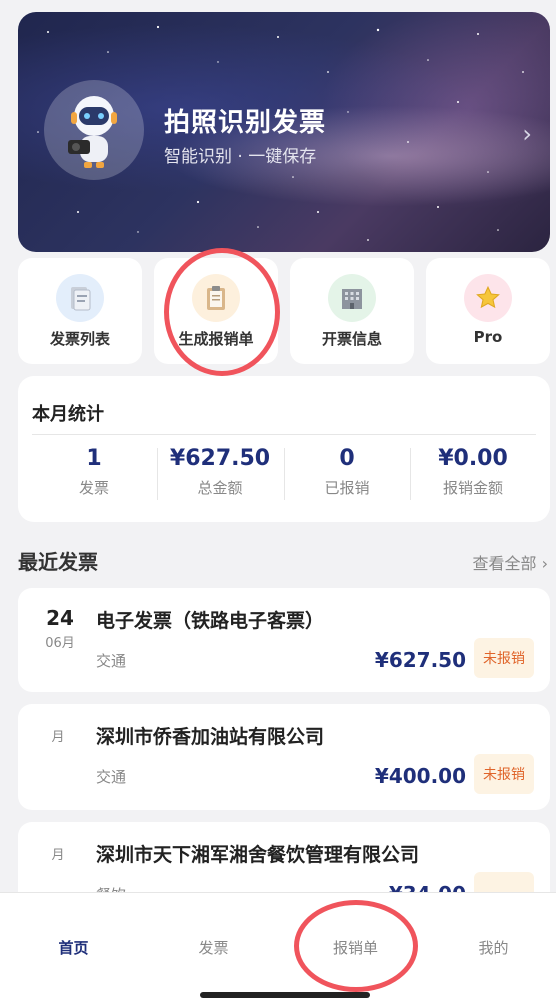 The width and height of the screenshot is (556, 1008). Describe the element at coordinates (94, 458) in the screenshot. I see `stat-value: 1` at that location.